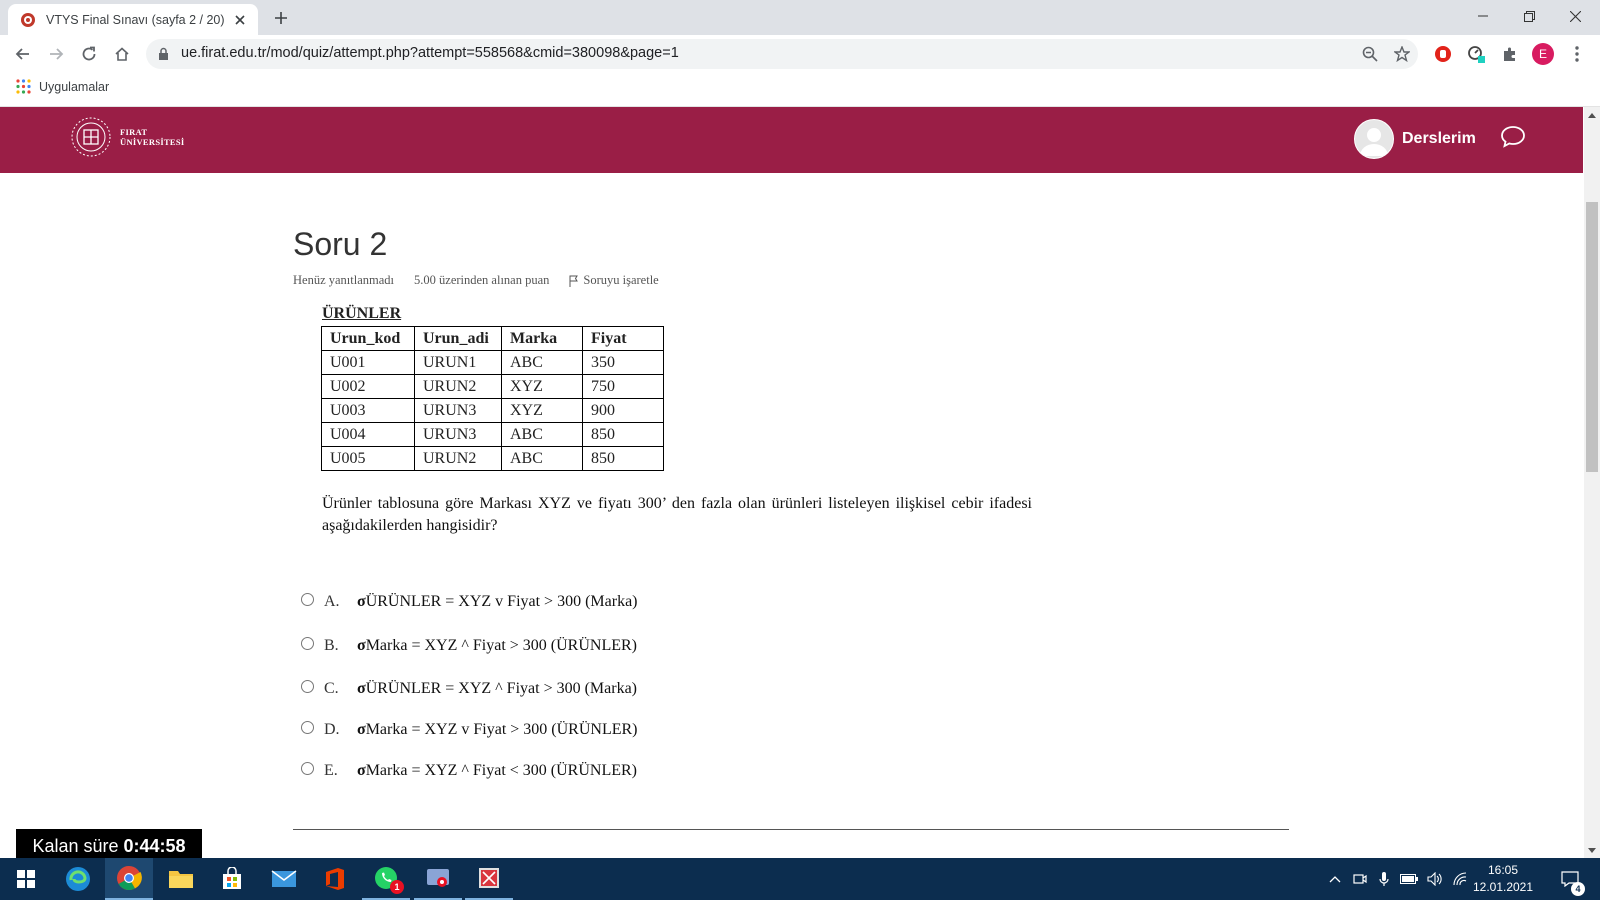 This screenshot has width=1600, height=900. I want to click on puzzle-extensions-icon, so click(1510, 54).